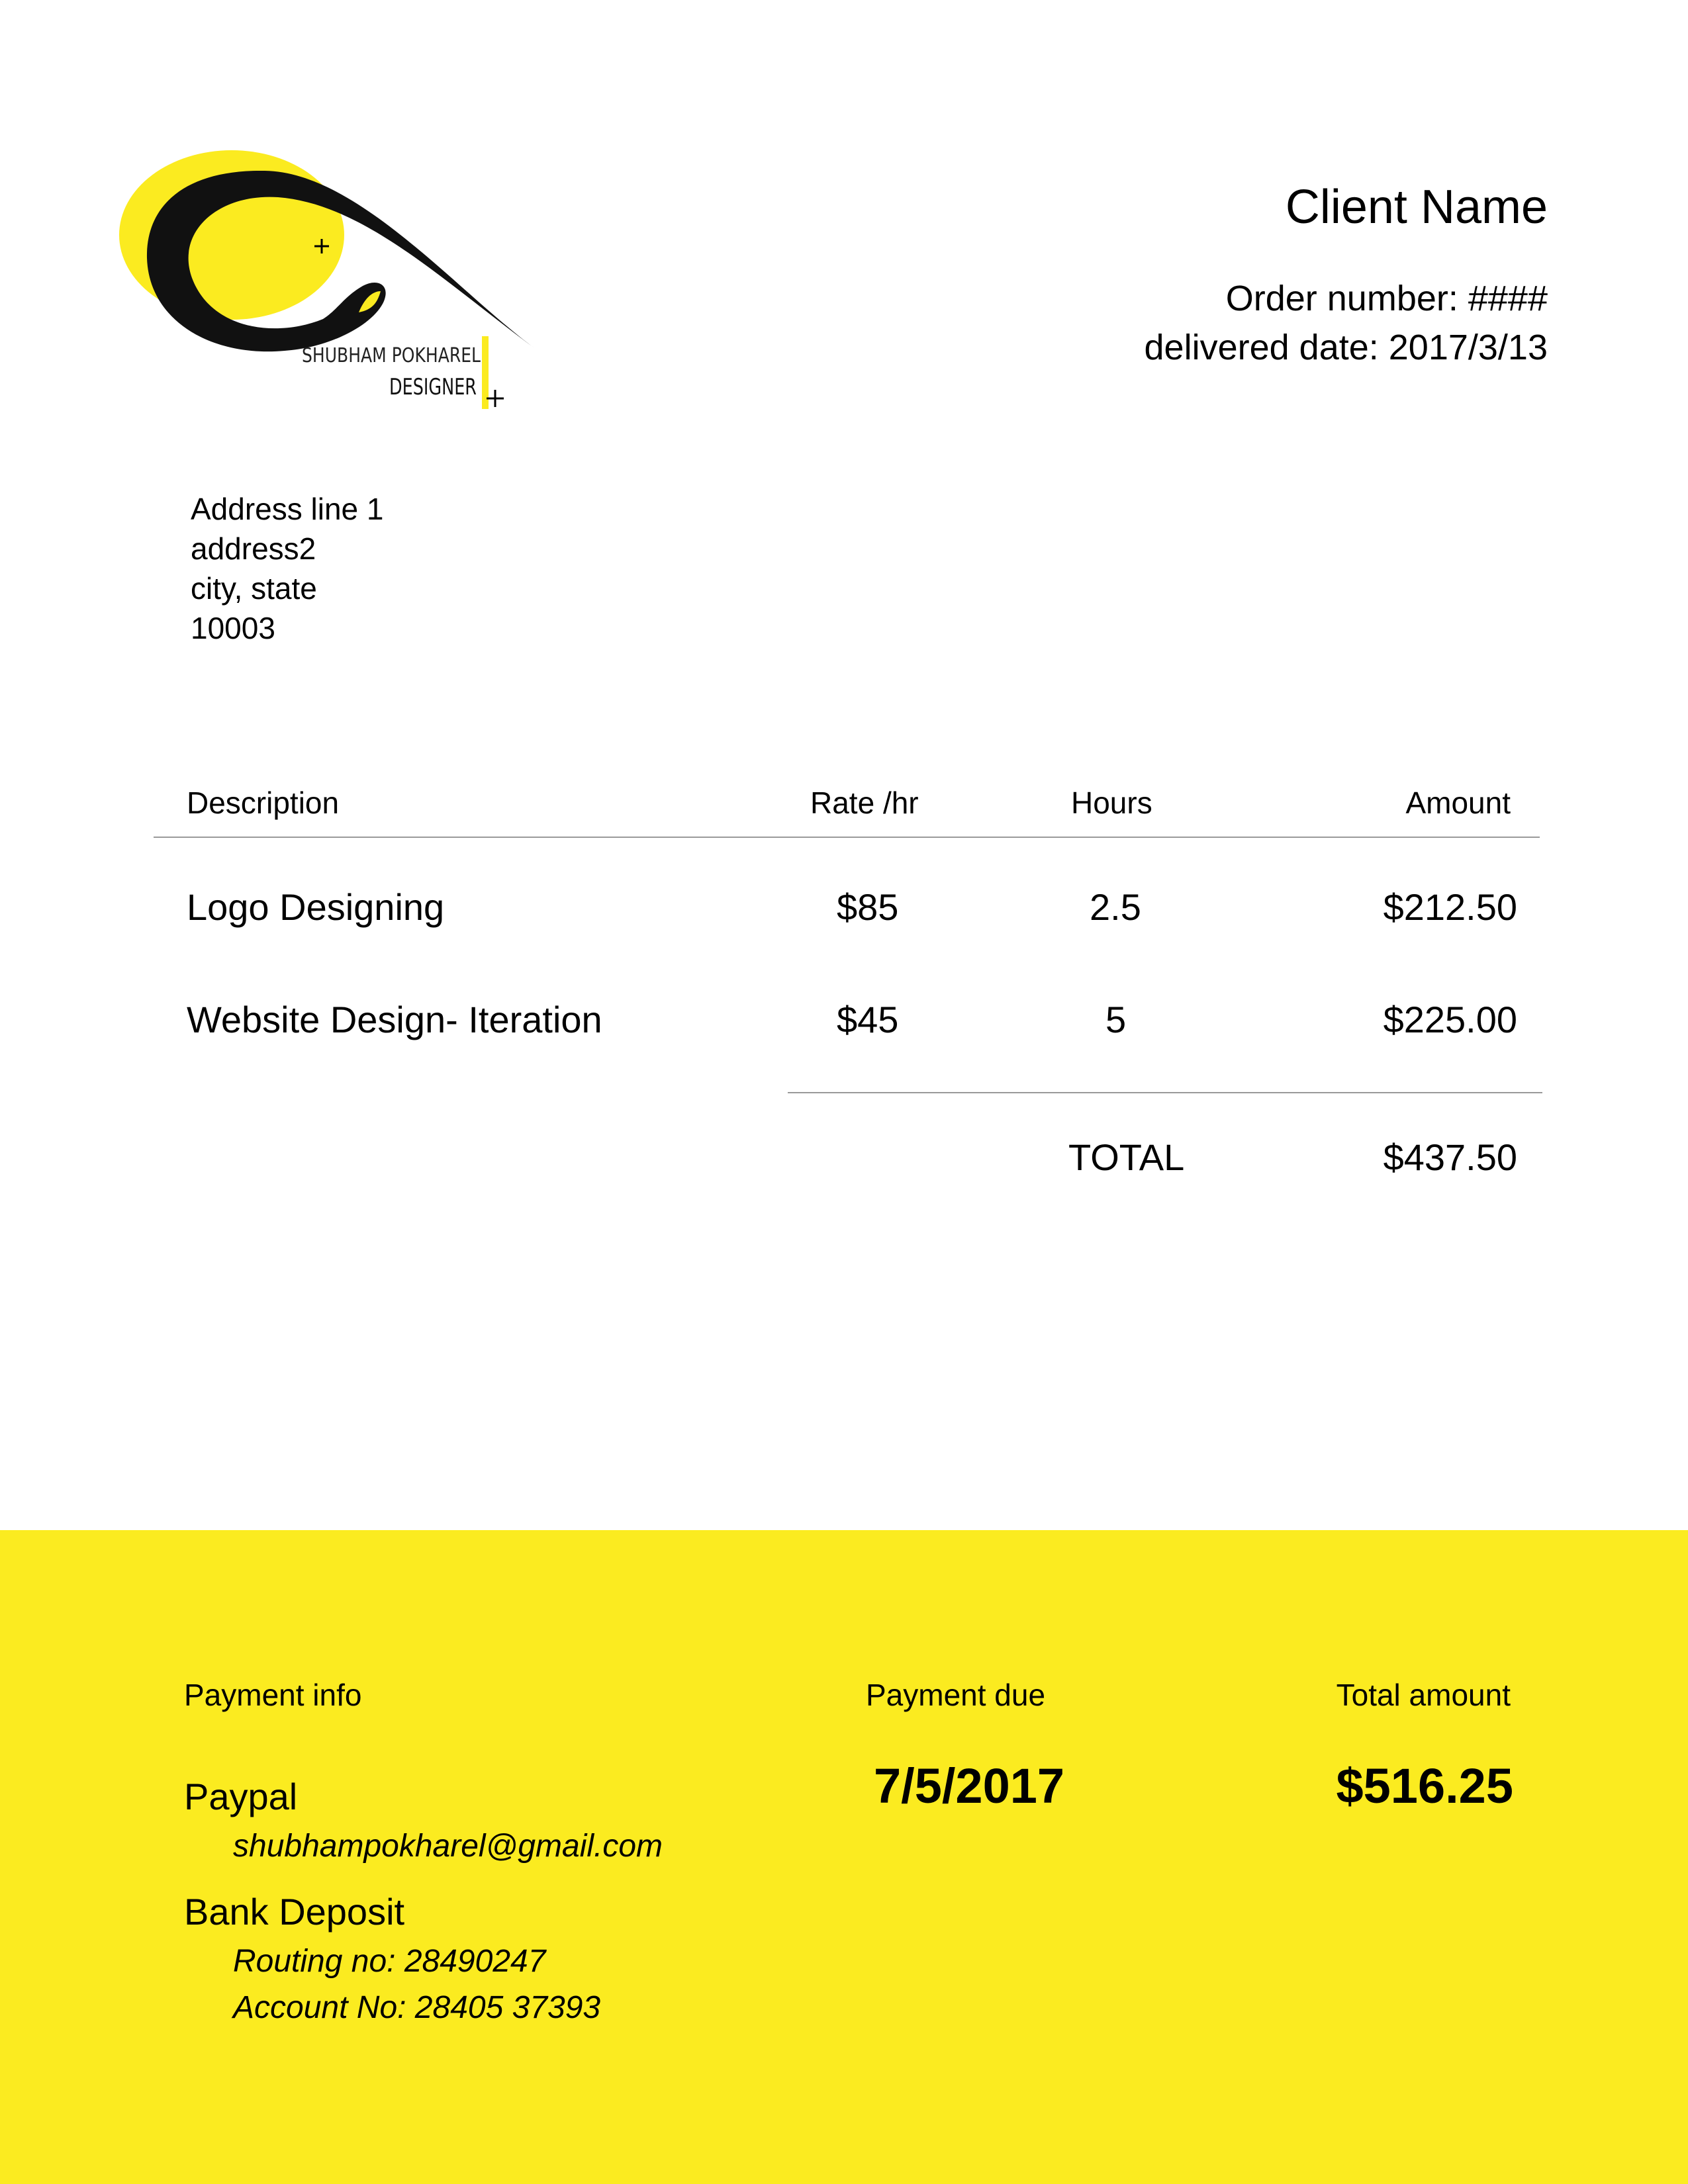 This screenshot has height=2184, width=1688. I want to click on address-zip: 10003, so click(233, 628).